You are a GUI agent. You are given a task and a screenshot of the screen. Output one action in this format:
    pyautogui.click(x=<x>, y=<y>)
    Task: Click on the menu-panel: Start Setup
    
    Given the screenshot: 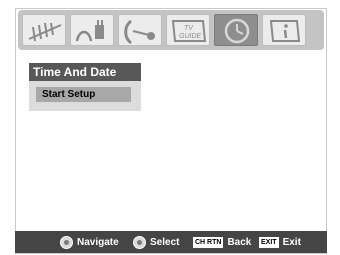 What is the action you would take?
    pyautogui.click(x=85, y=96)
    